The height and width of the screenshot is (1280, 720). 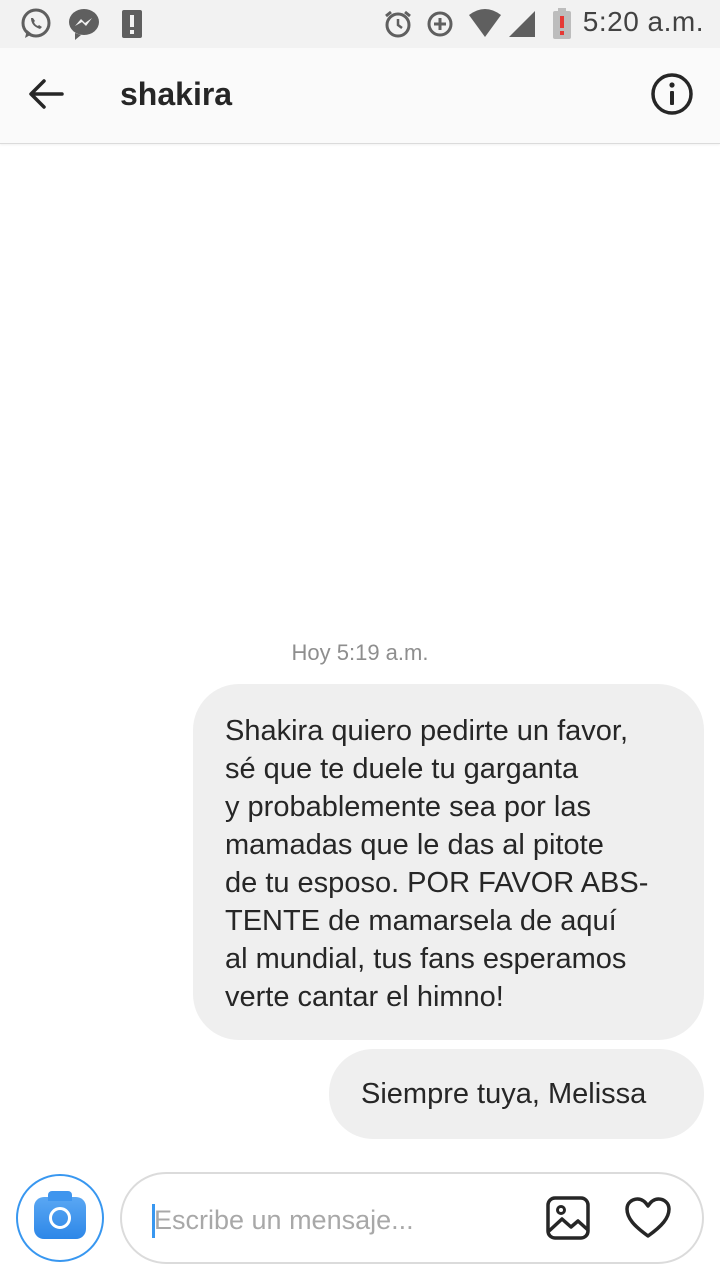 I want to click on gallery-icon, so click(x=568, y=1220).